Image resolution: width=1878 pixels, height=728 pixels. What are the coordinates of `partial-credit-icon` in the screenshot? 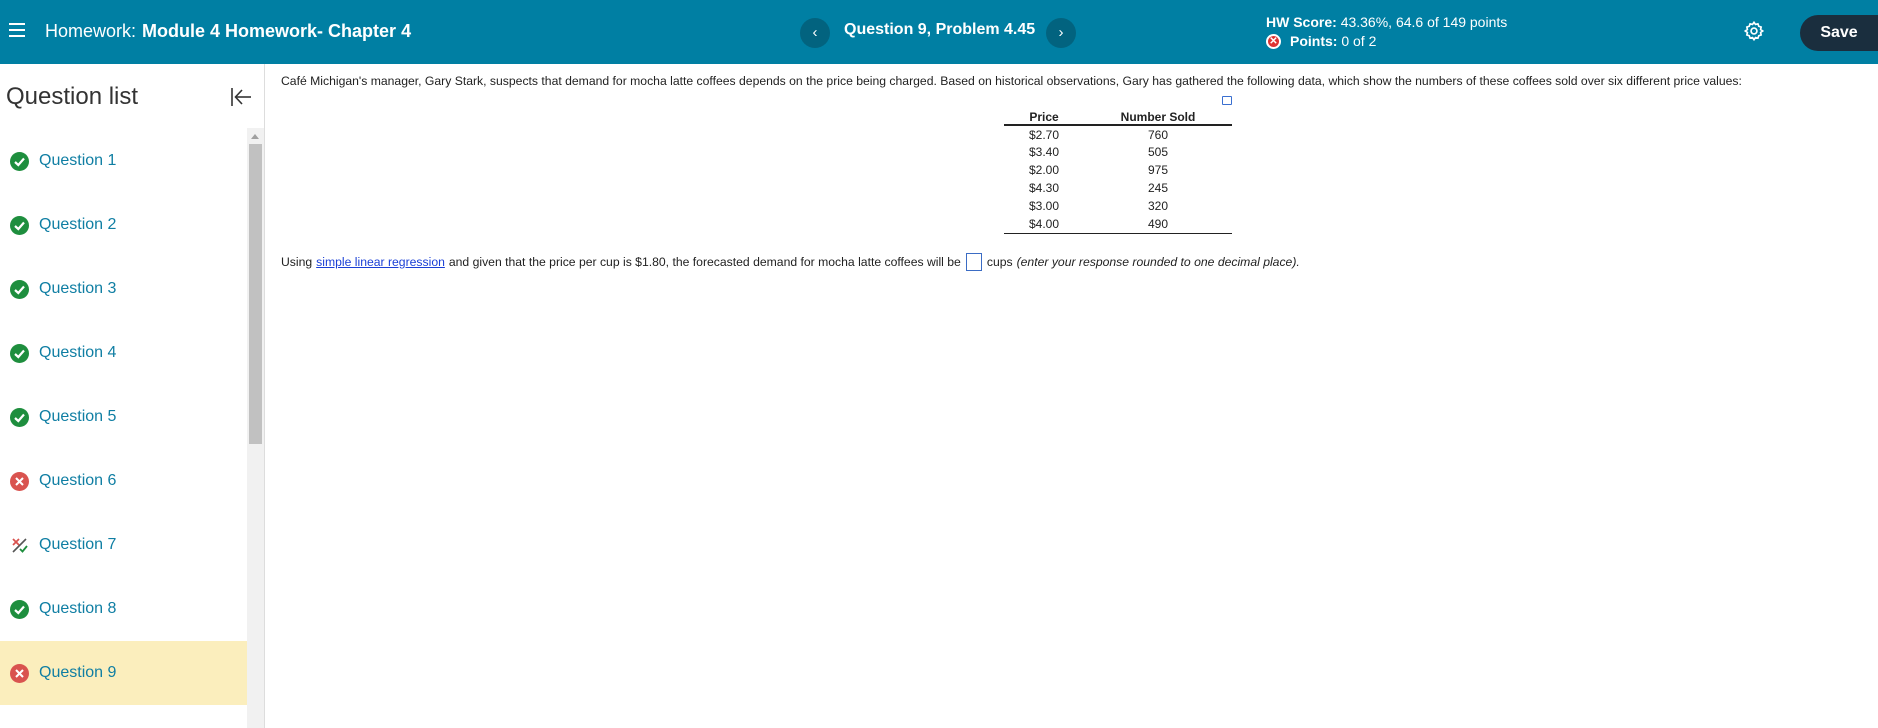 It's located at (19, 545).